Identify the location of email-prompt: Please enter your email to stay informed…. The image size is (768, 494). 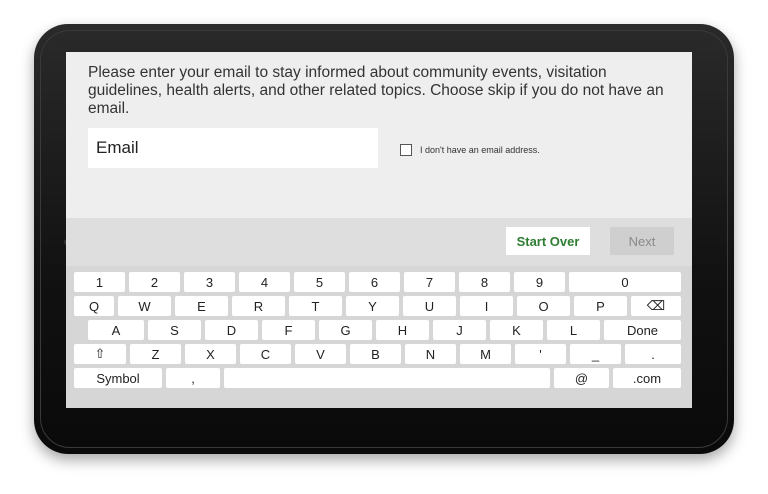
(376, 90).